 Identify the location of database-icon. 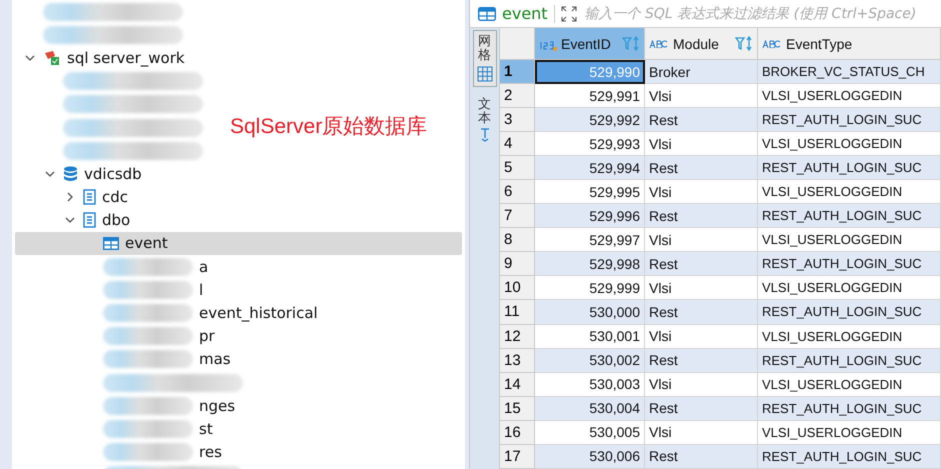
(70, 174).